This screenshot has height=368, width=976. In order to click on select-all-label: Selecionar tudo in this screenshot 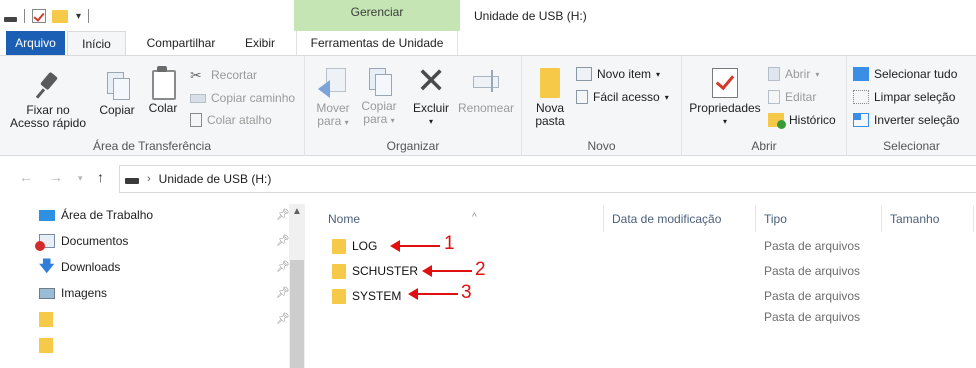, I will do `click(916, 74)`.